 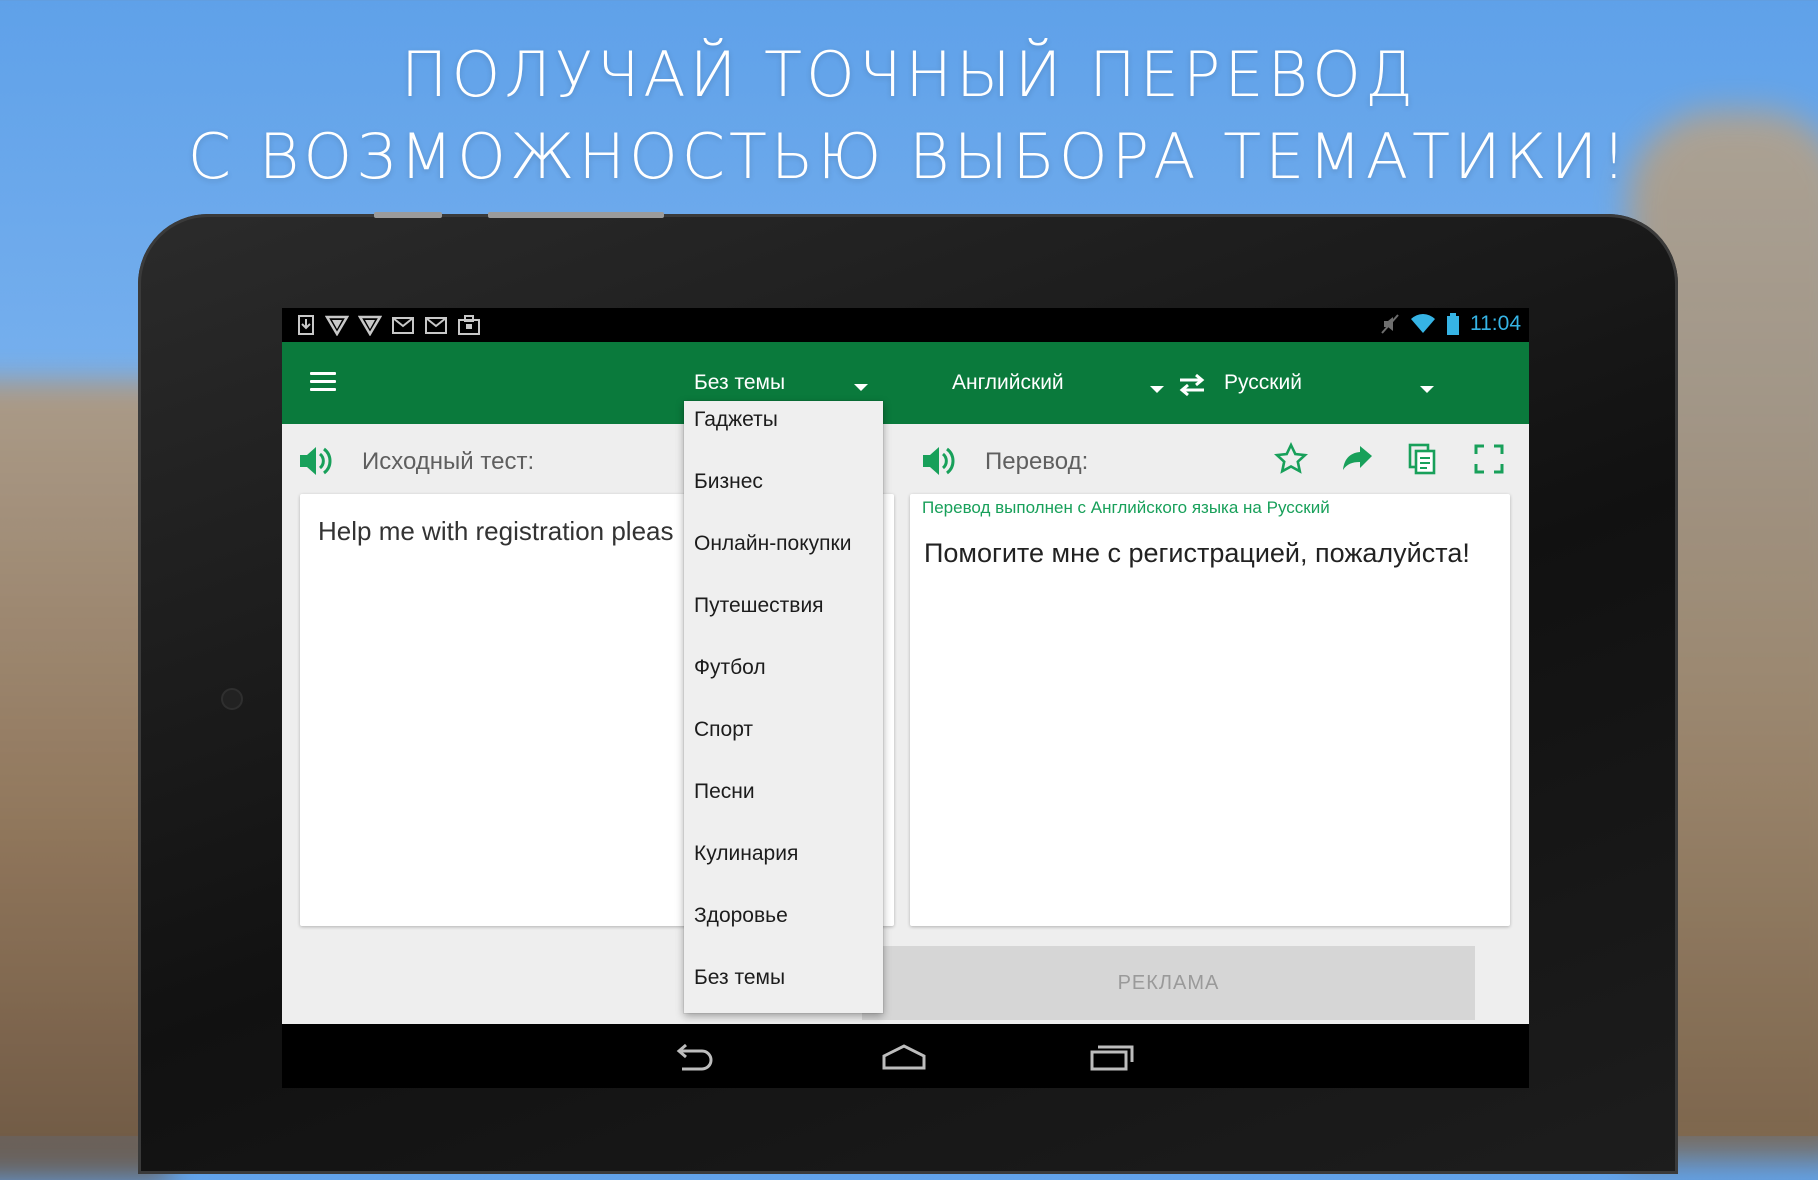 What do you see at coordinates (783, 916) in the screenshot?
I see `topic-option-health: Здоровье` at bounding box center [783, 916].